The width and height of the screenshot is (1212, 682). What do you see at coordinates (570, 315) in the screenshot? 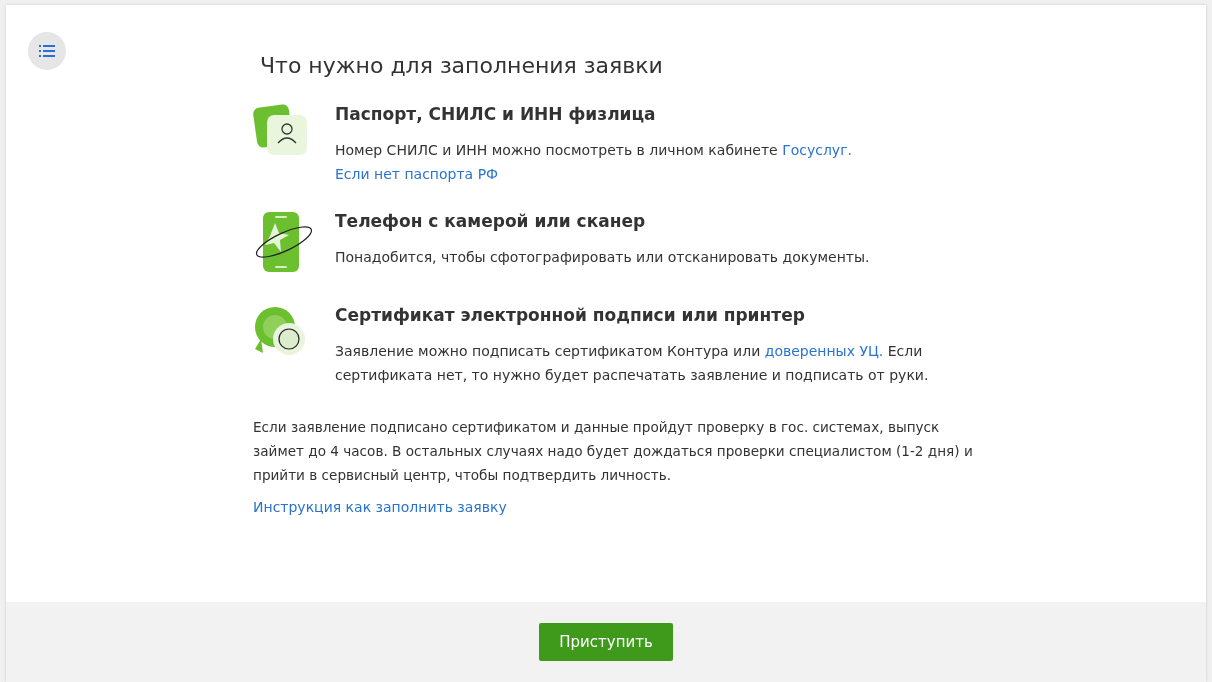
I see `requirement-title: Сертификат электронной подписи или принтер` at bounding box center [570, 315].